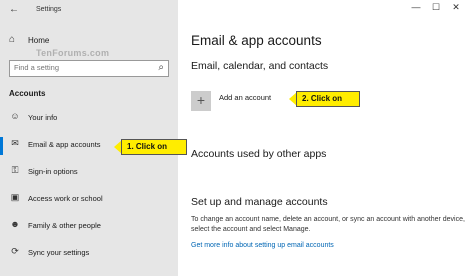  Describe the element at coordinates (64, 225) in the screenshot. I see `sidebar-item-label: Family & other people` at that location.